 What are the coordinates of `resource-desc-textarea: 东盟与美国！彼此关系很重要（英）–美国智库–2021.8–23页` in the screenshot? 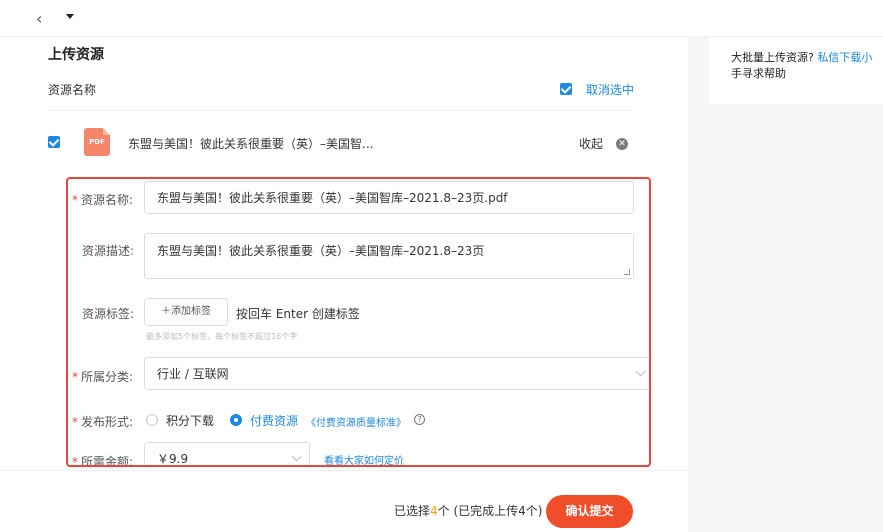 It's located at (389, 256).